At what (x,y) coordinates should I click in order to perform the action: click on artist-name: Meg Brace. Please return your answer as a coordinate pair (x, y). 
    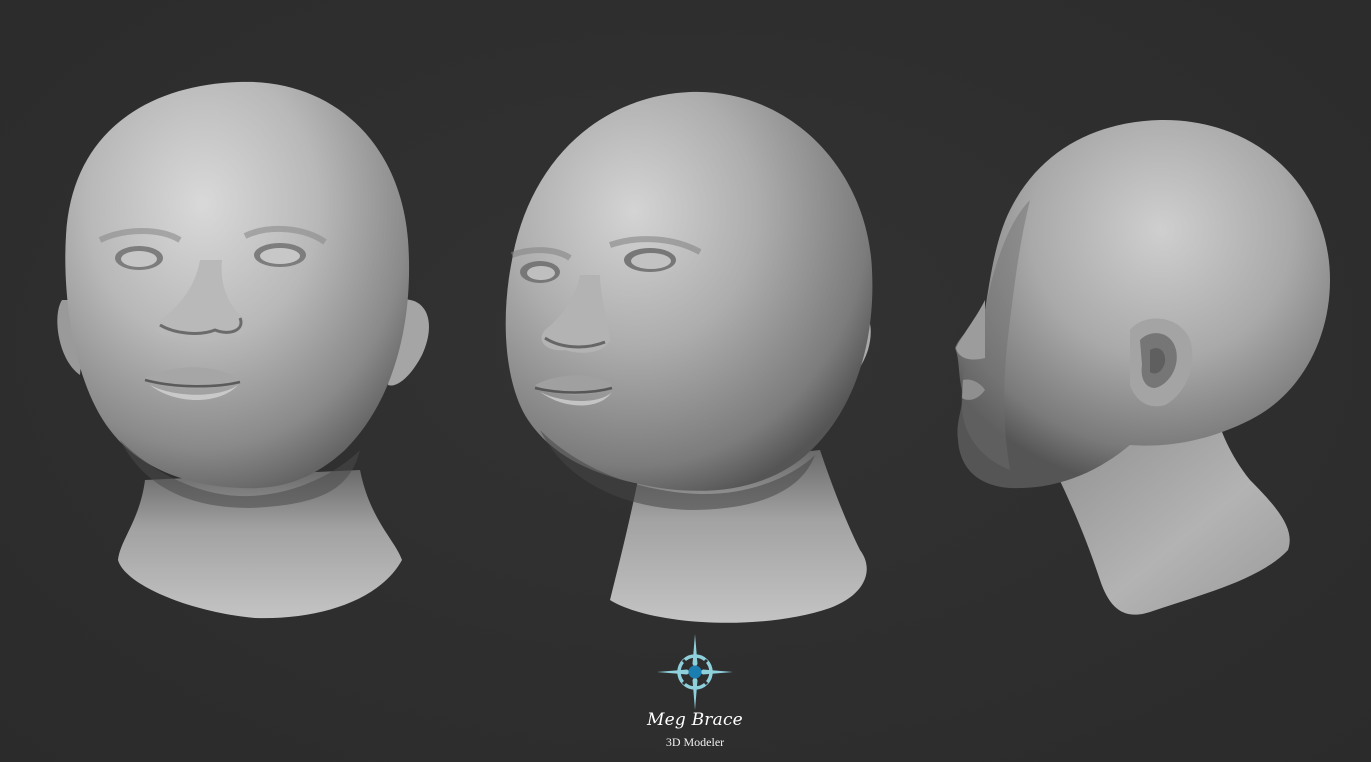
    Looking at the image, I should click on (695, 720).